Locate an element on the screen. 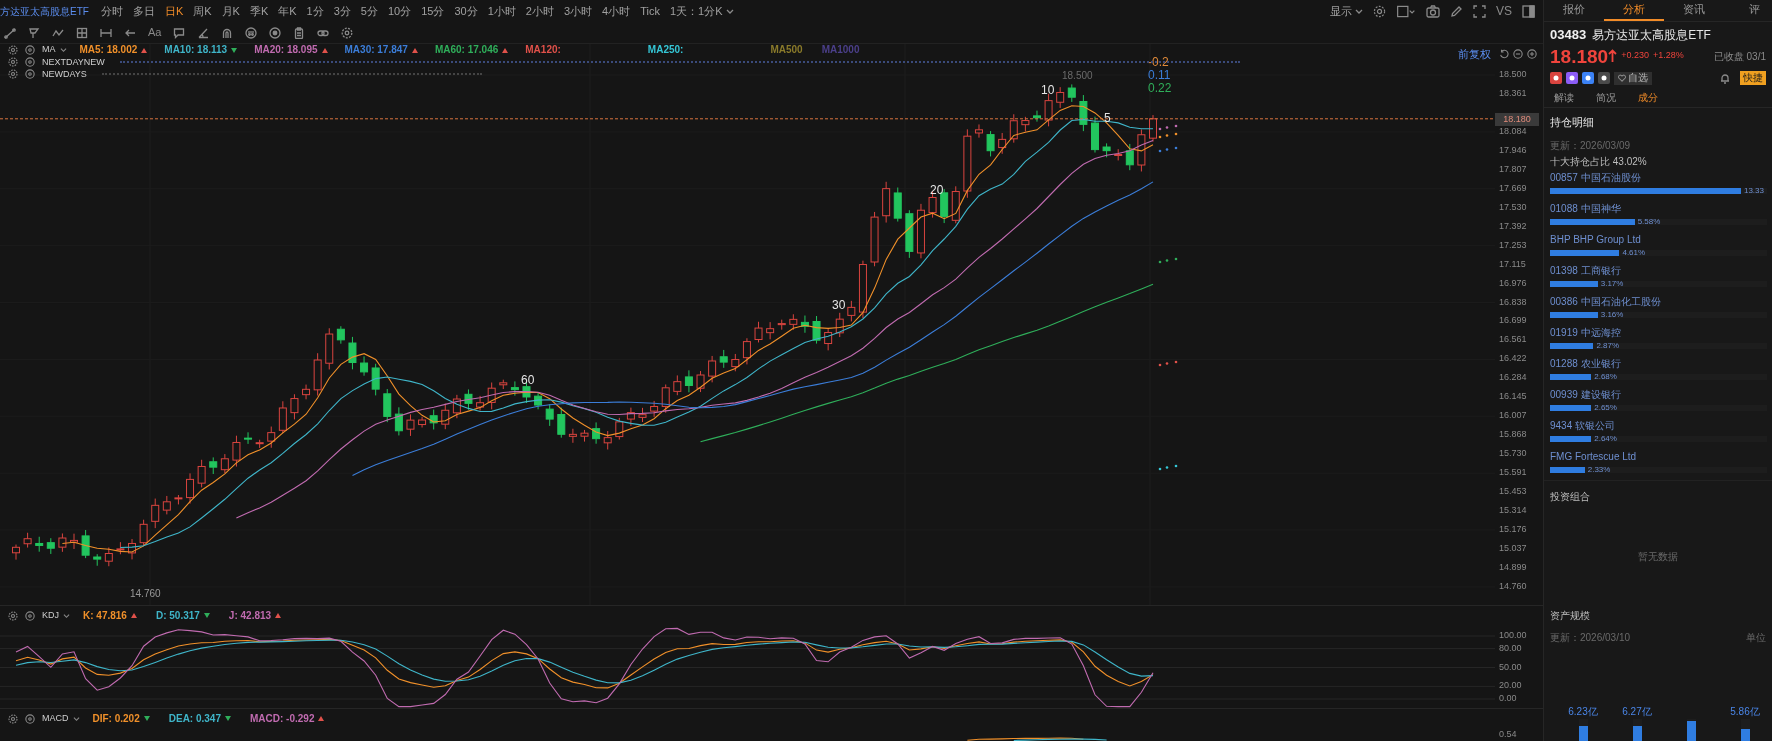 The image size is (1772, 741). period-tab: 4小时 is located at coordinates (616, 11).